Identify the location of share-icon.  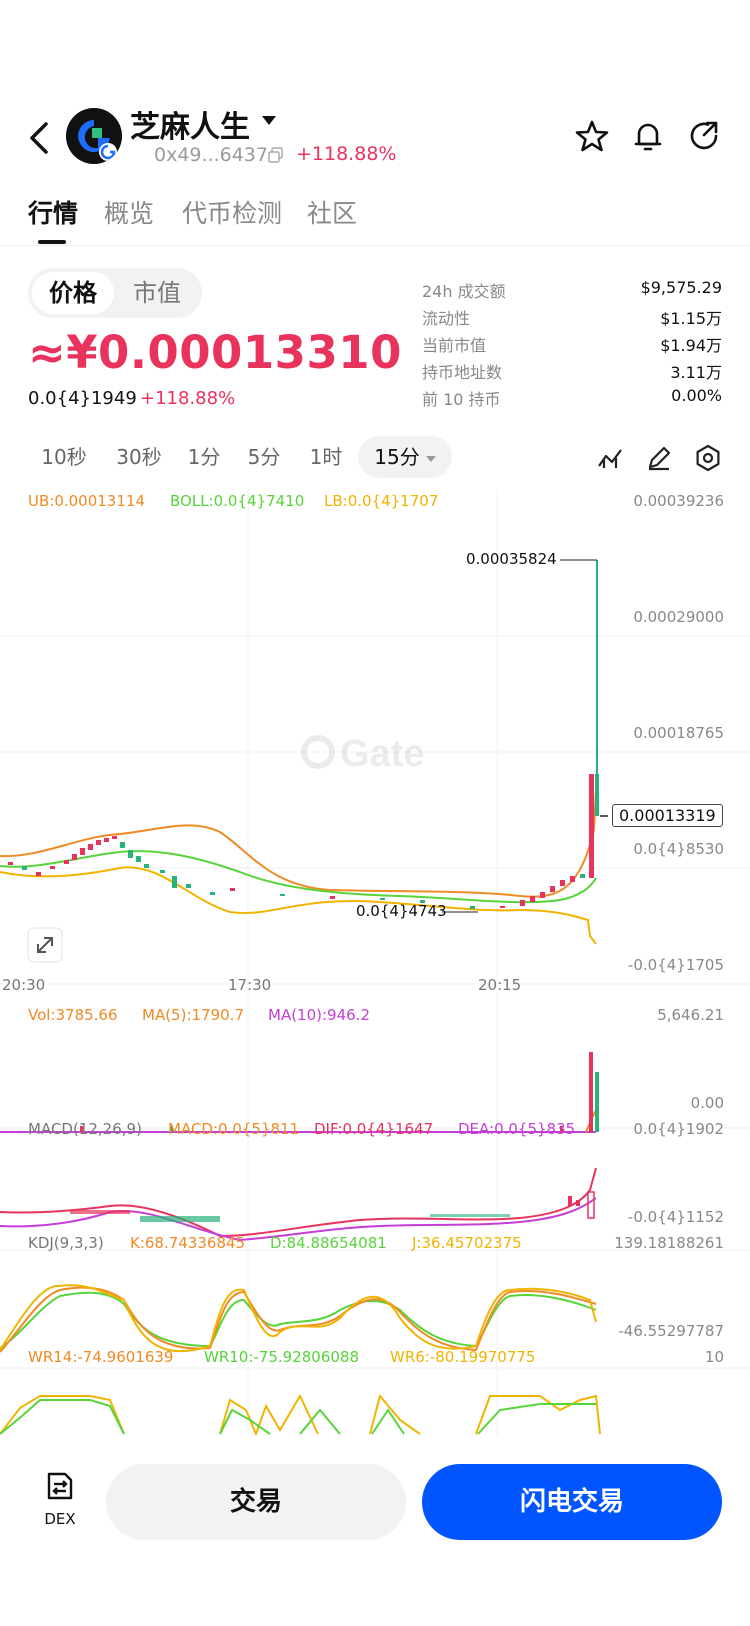
(704, 136).